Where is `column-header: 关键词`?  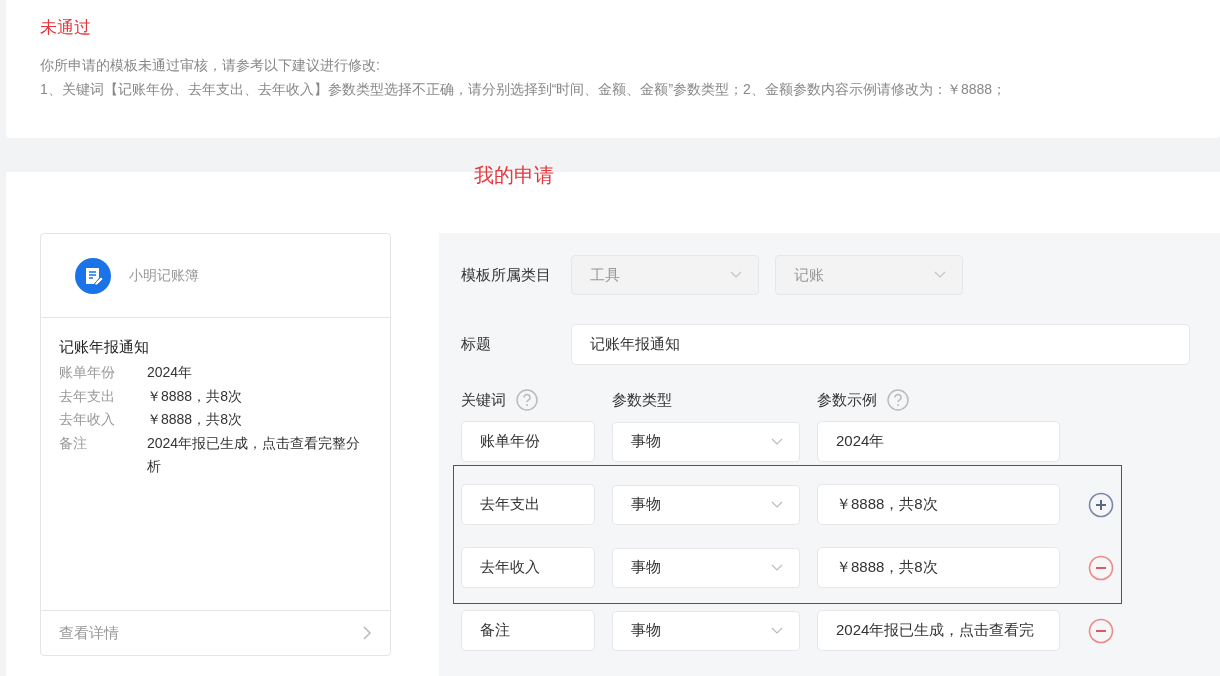 column-header: 关键词 is located at coordinates (483, 400).